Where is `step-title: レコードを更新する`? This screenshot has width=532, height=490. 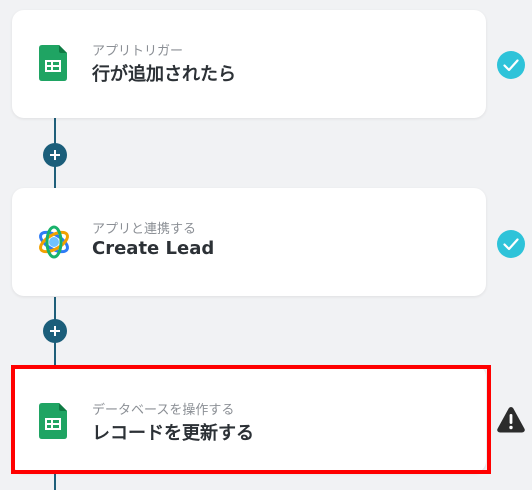 step-title: レコードを更新する is located at coordinates (173, 433).